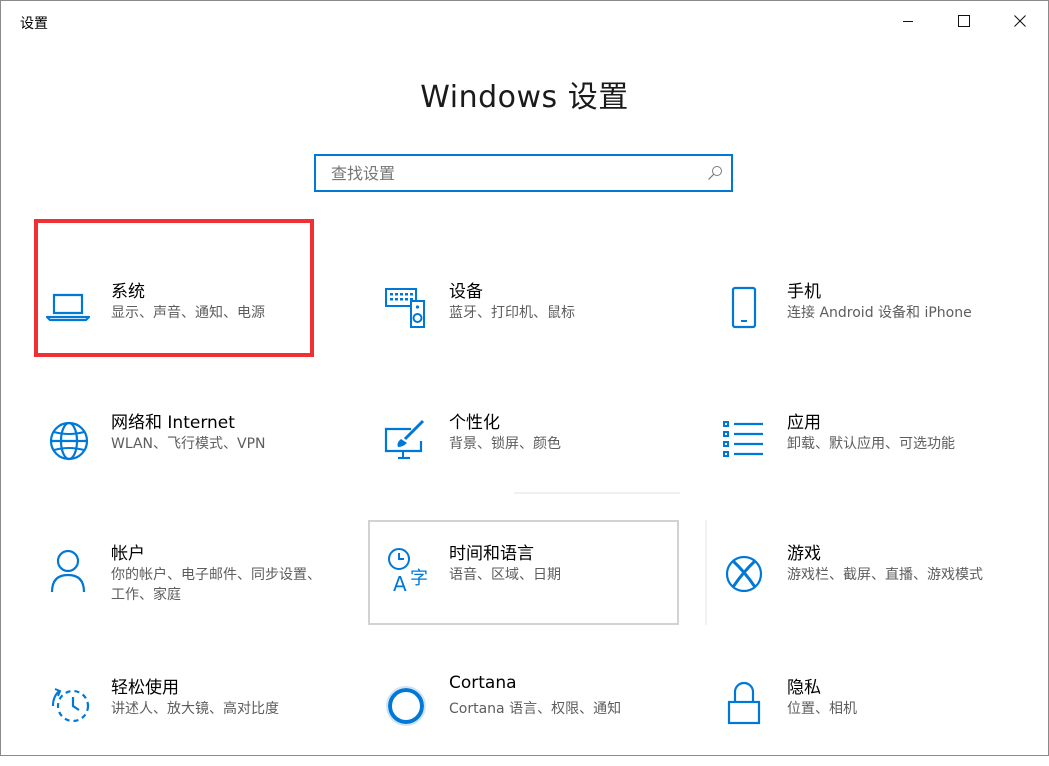 Image resolution: width=1049 pixels, height=766 pixels. What do you see at coordinates (34, 24) in the screenshot?
I see `window-title: 设置` at bounding box center [34, 24].